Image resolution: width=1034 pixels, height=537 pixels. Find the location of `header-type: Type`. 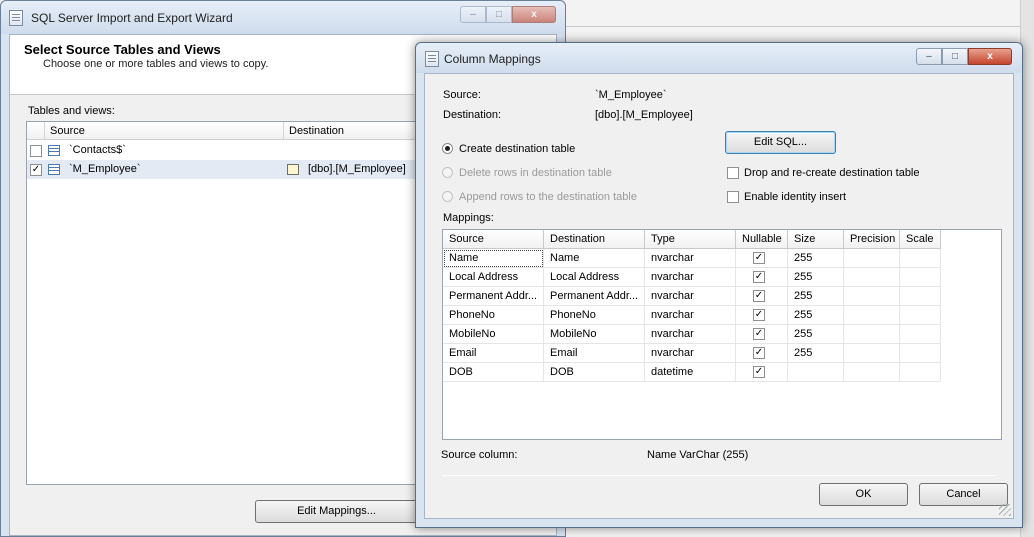

header-type: Type is located at coordinates (690, 239).